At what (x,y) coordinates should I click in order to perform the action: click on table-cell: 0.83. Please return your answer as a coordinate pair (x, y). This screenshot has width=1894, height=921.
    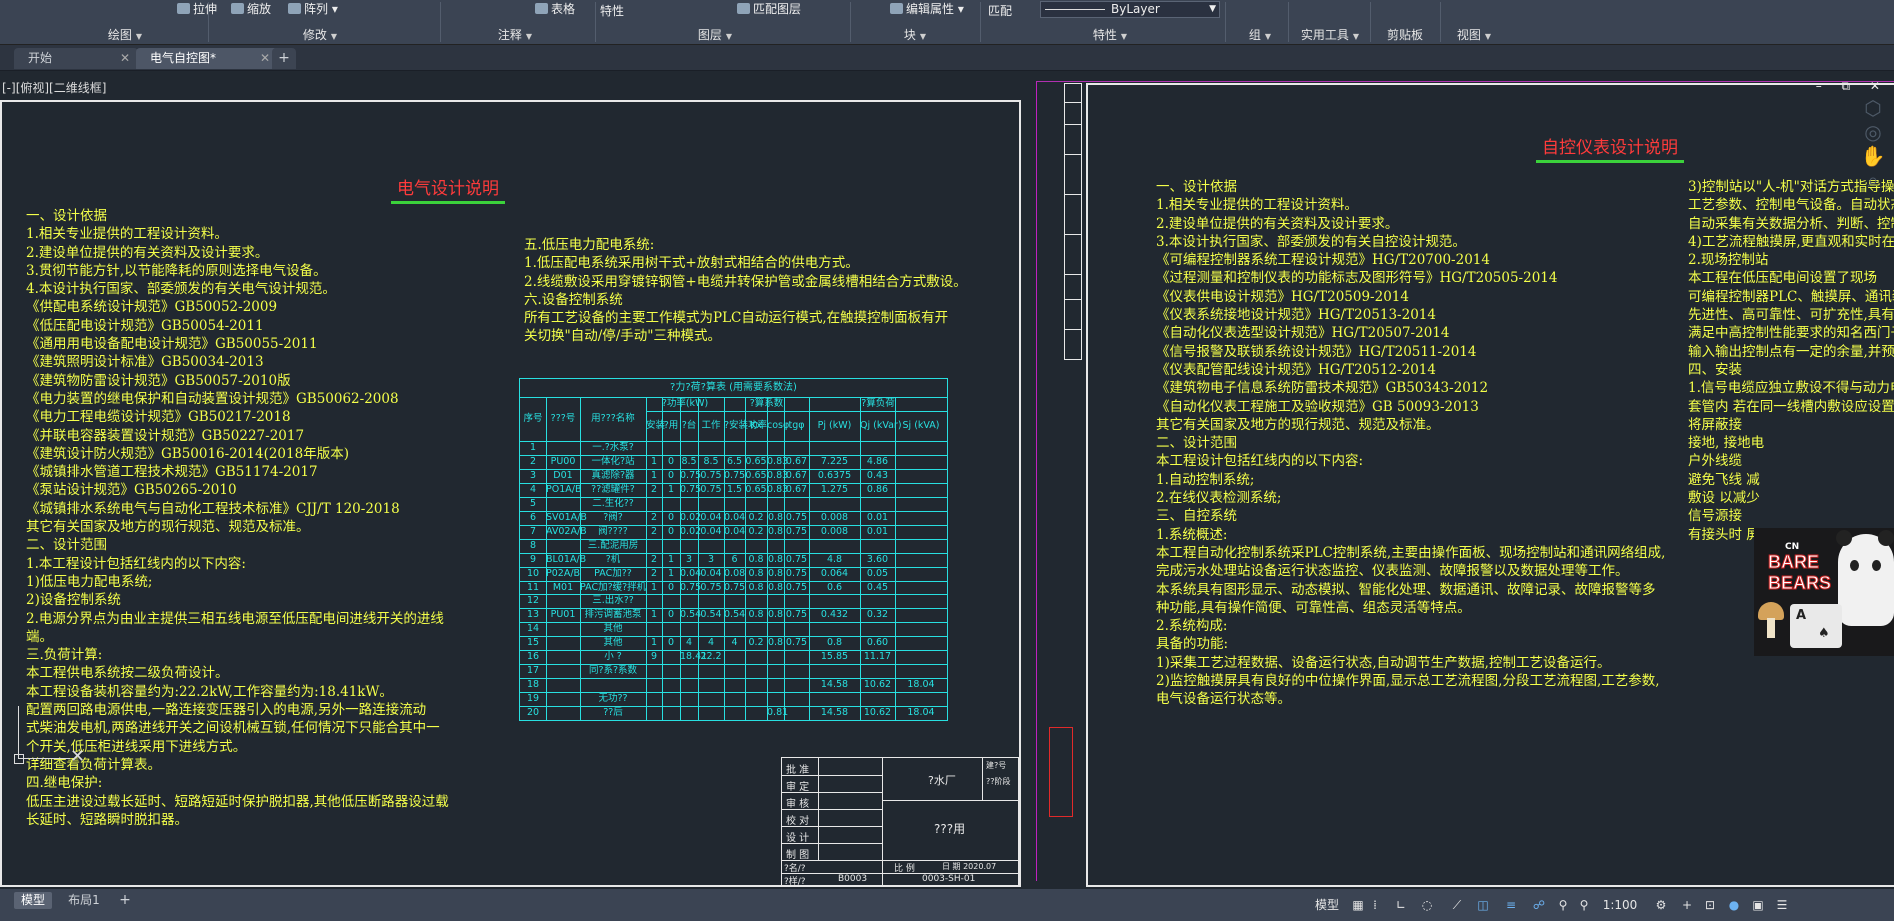
    Looking at the image, I should click on (778, 475).